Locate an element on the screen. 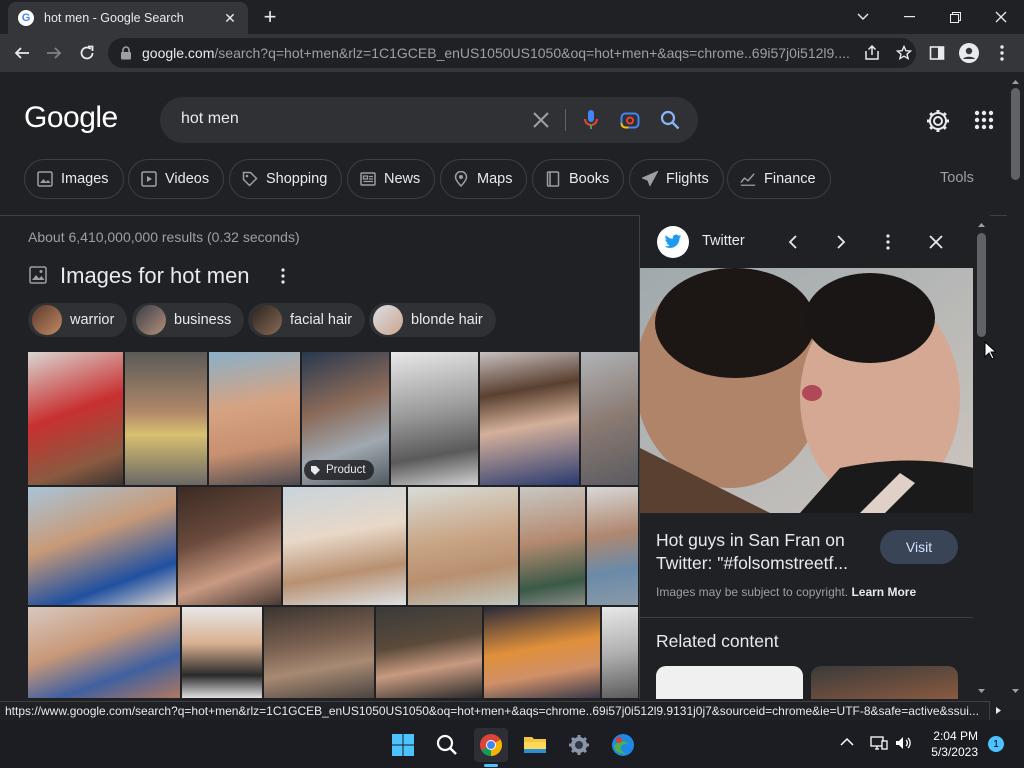 This screenshot has width=1024, height=768. browser-tab: G hot men - Google Search ✕ is located at coordinates (128, 18).